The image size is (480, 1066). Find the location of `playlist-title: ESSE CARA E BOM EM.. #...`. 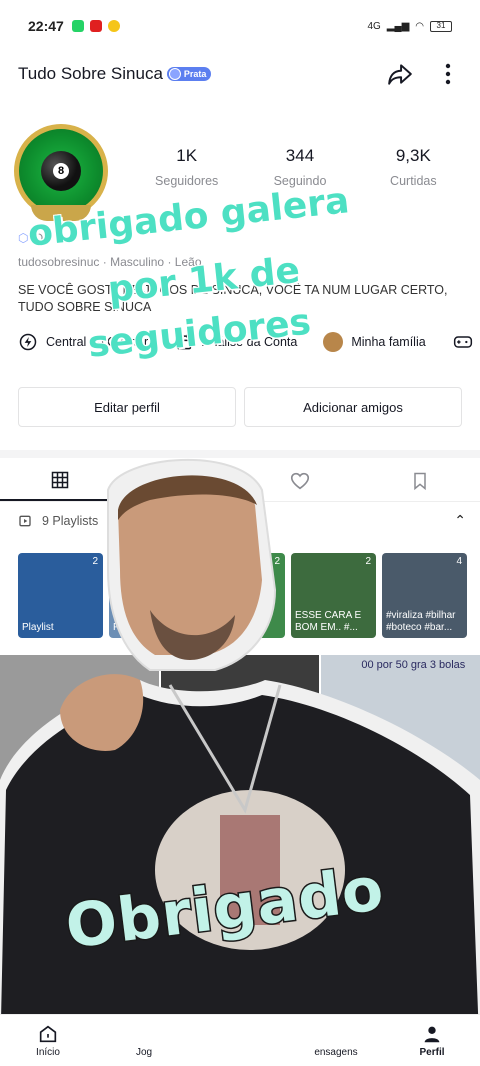

playlist-title: ESSE CARA E BOM EM.. #... is located at coordinates (328, 621).